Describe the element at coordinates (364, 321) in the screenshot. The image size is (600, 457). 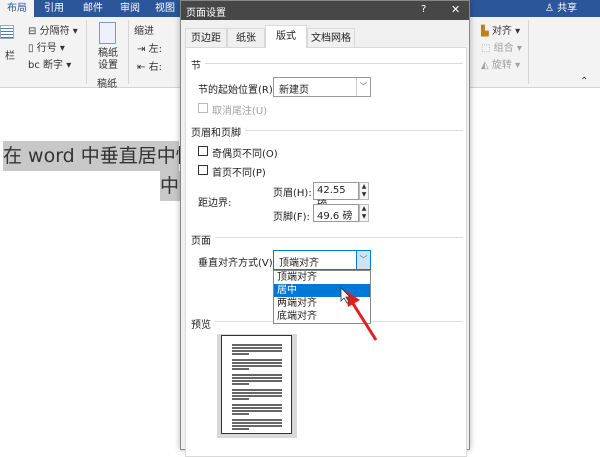
I see `red-arrow-icon` at that location.